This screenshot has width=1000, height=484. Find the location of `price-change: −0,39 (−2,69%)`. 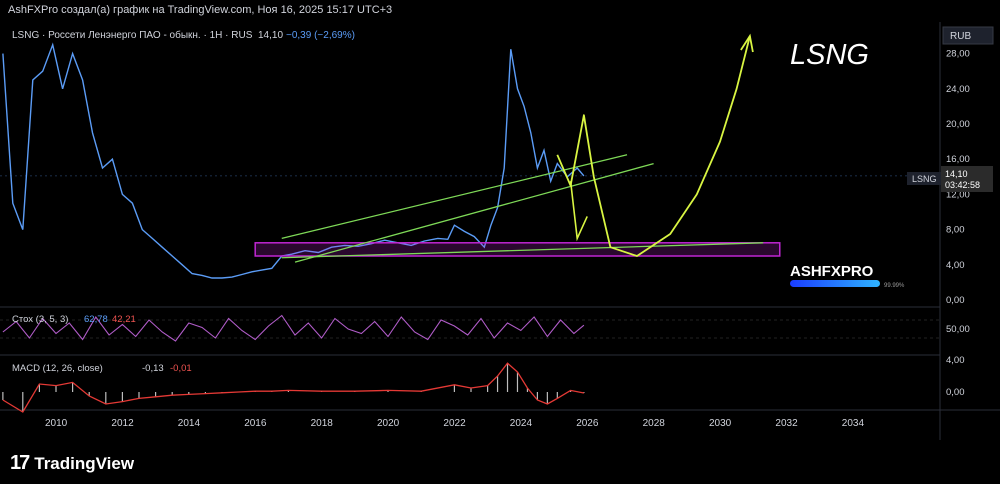

price-change: −0,39 (−2,69%) is located at coordinates (320, 35).